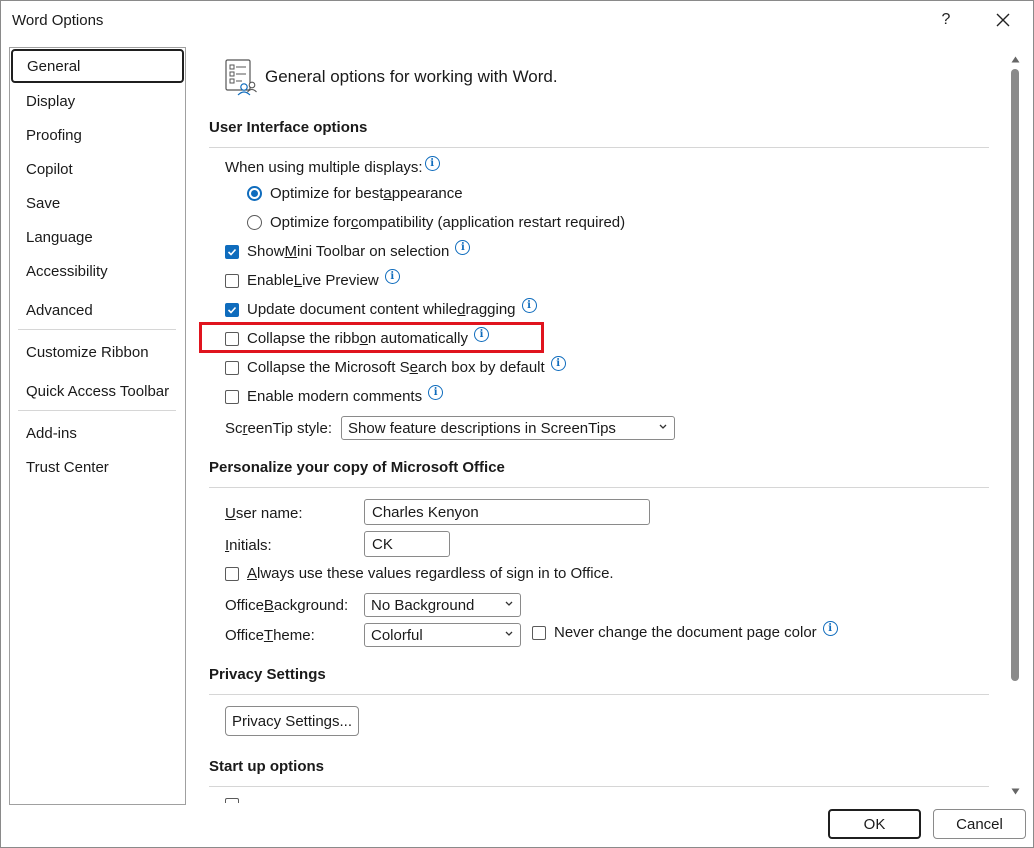  I want to click on vertical-scrollbar, so click(1015, 426).